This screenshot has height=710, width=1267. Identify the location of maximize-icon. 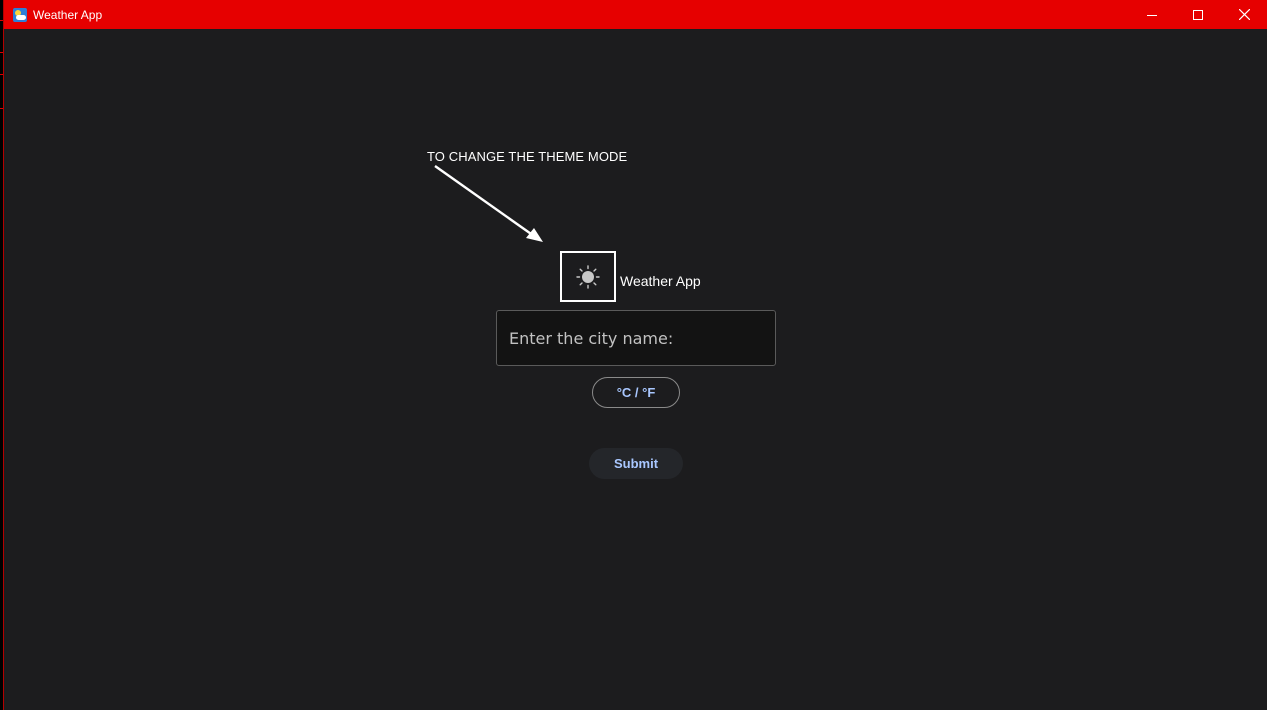
(1198, 14).